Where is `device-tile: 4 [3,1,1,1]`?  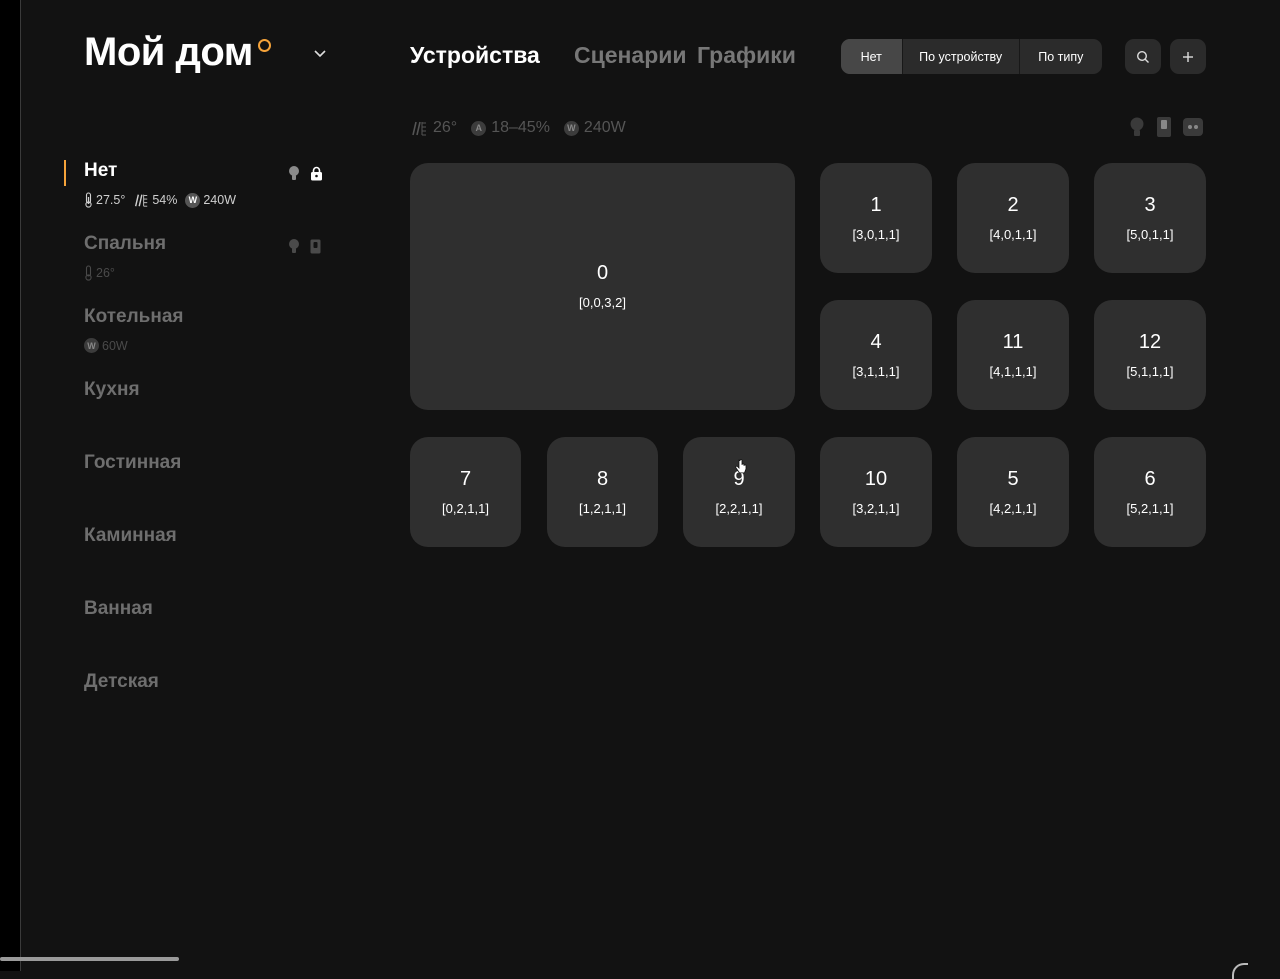 device-tile: 4 [3,1,1,1] is located at coordinates (876, 355).